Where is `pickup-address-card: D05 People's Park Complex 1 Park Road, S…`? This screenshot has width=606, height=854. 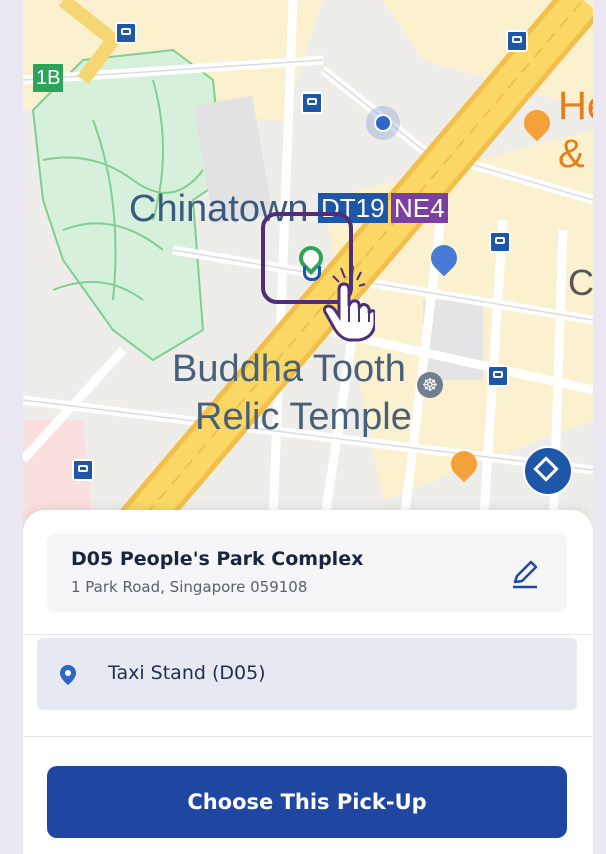 pickup-address-card: D05 People's Park Complex 1 Park Road, S… is located at coordinates (307, 573).